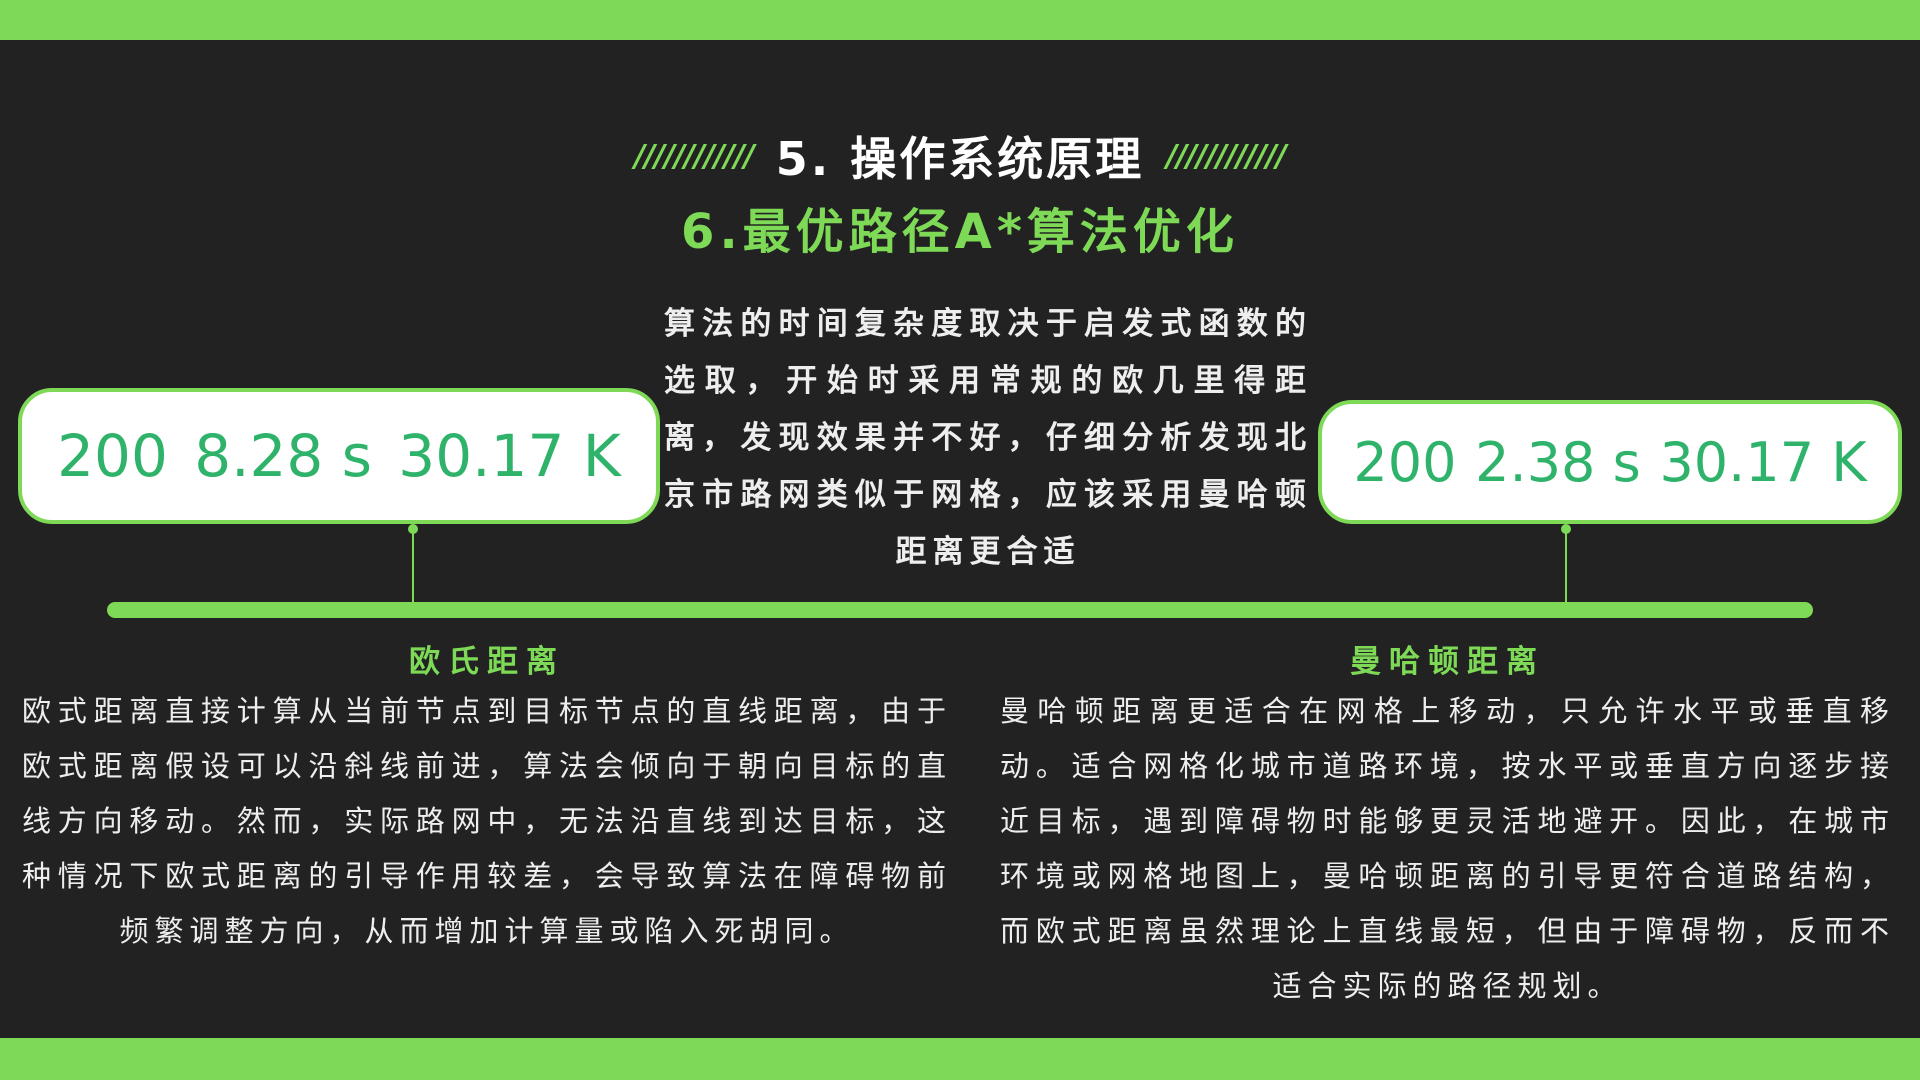 This screenshot has width=1920, height=1080. Describe the element at coordinates (1226, 156) in the screenshot. I see `decorative-hatch-right: ////////////` at that location.